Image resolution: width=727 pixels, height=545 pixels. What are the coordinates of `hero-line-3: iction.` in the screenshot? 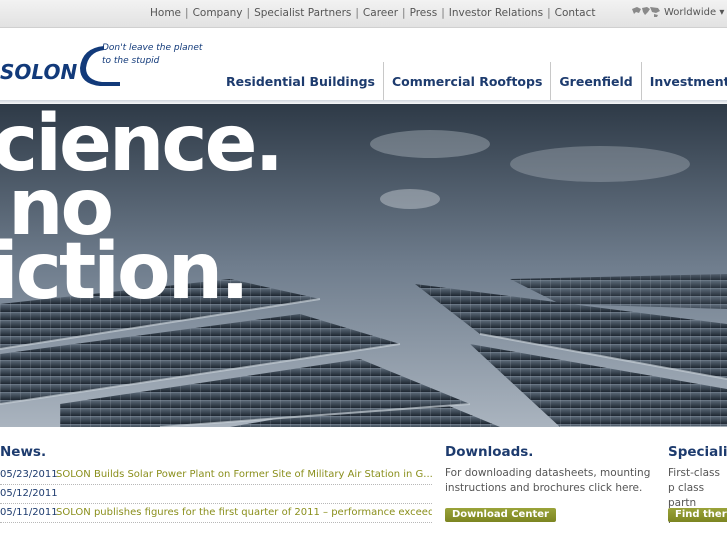 It's located at (125, 272).